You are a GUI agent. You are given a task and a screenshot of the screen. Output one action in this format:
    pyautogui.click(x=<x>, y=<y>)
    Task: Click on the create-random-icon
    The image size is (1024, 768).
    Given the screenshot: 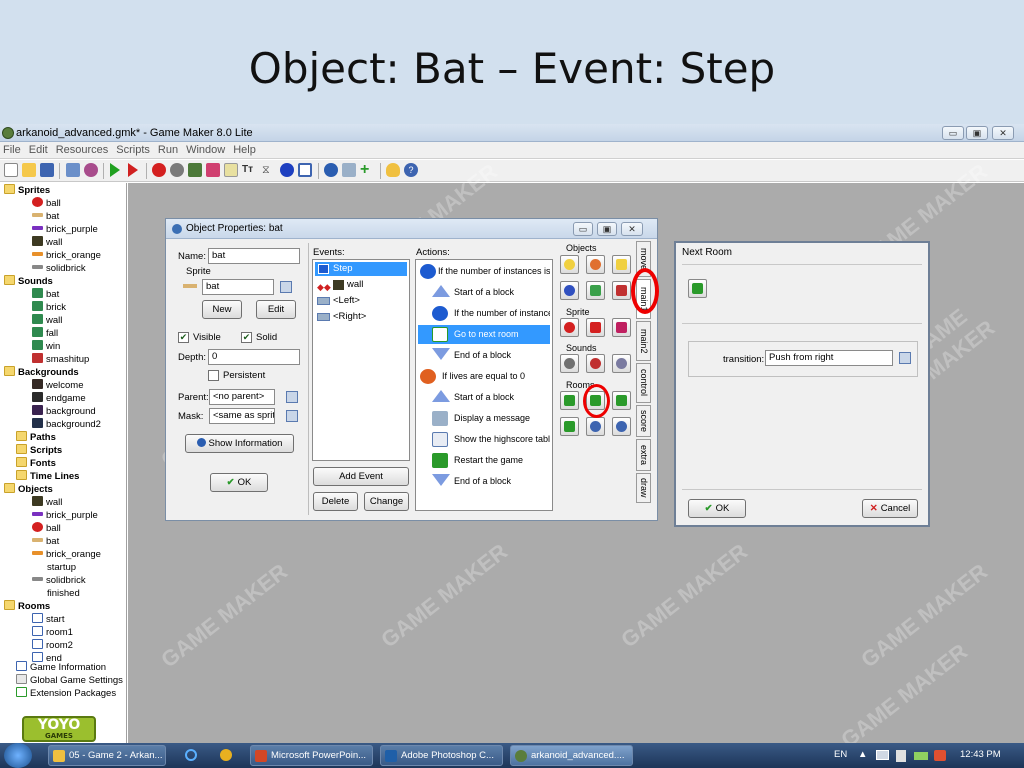 What is the action you would take?
    pyautogui.click(x=621, y=264)
    